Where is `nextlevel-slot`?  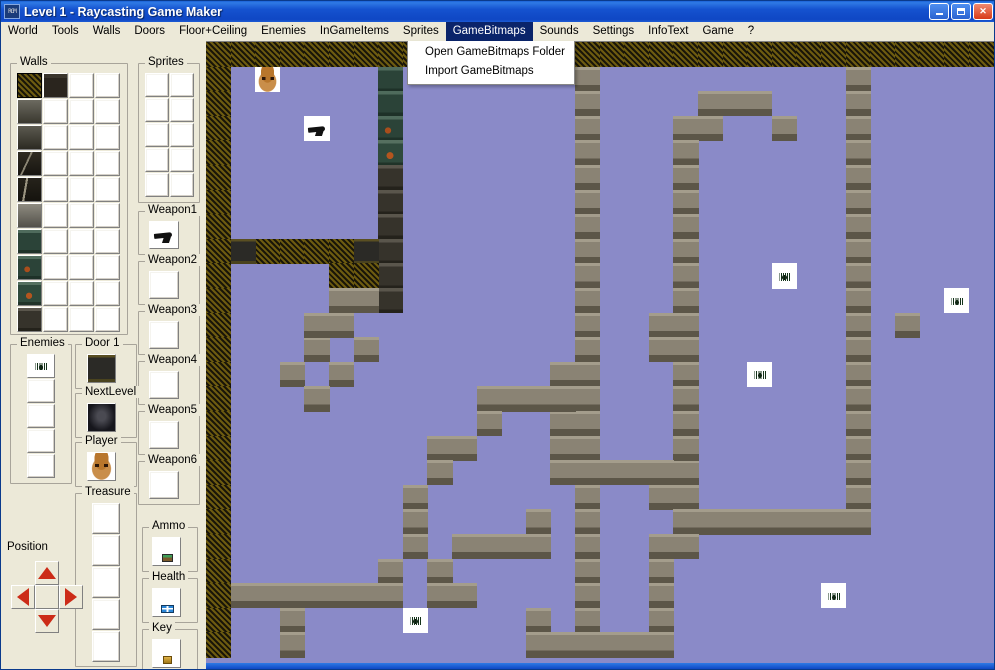
nextlevel-slot is located at coordinates (101, 417).